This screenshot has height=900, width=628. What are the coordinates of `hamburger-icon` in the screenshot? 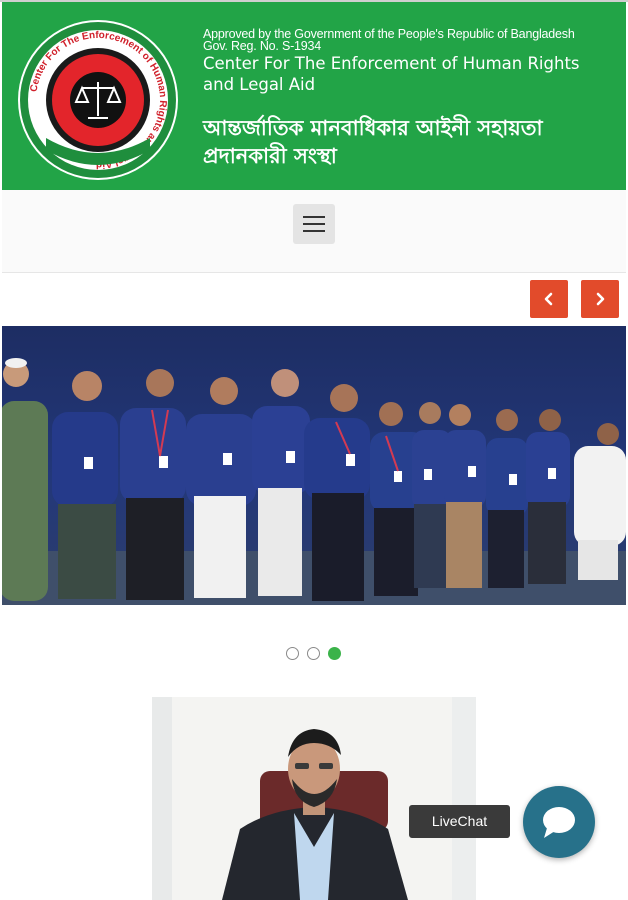 It's located at (314, 217).